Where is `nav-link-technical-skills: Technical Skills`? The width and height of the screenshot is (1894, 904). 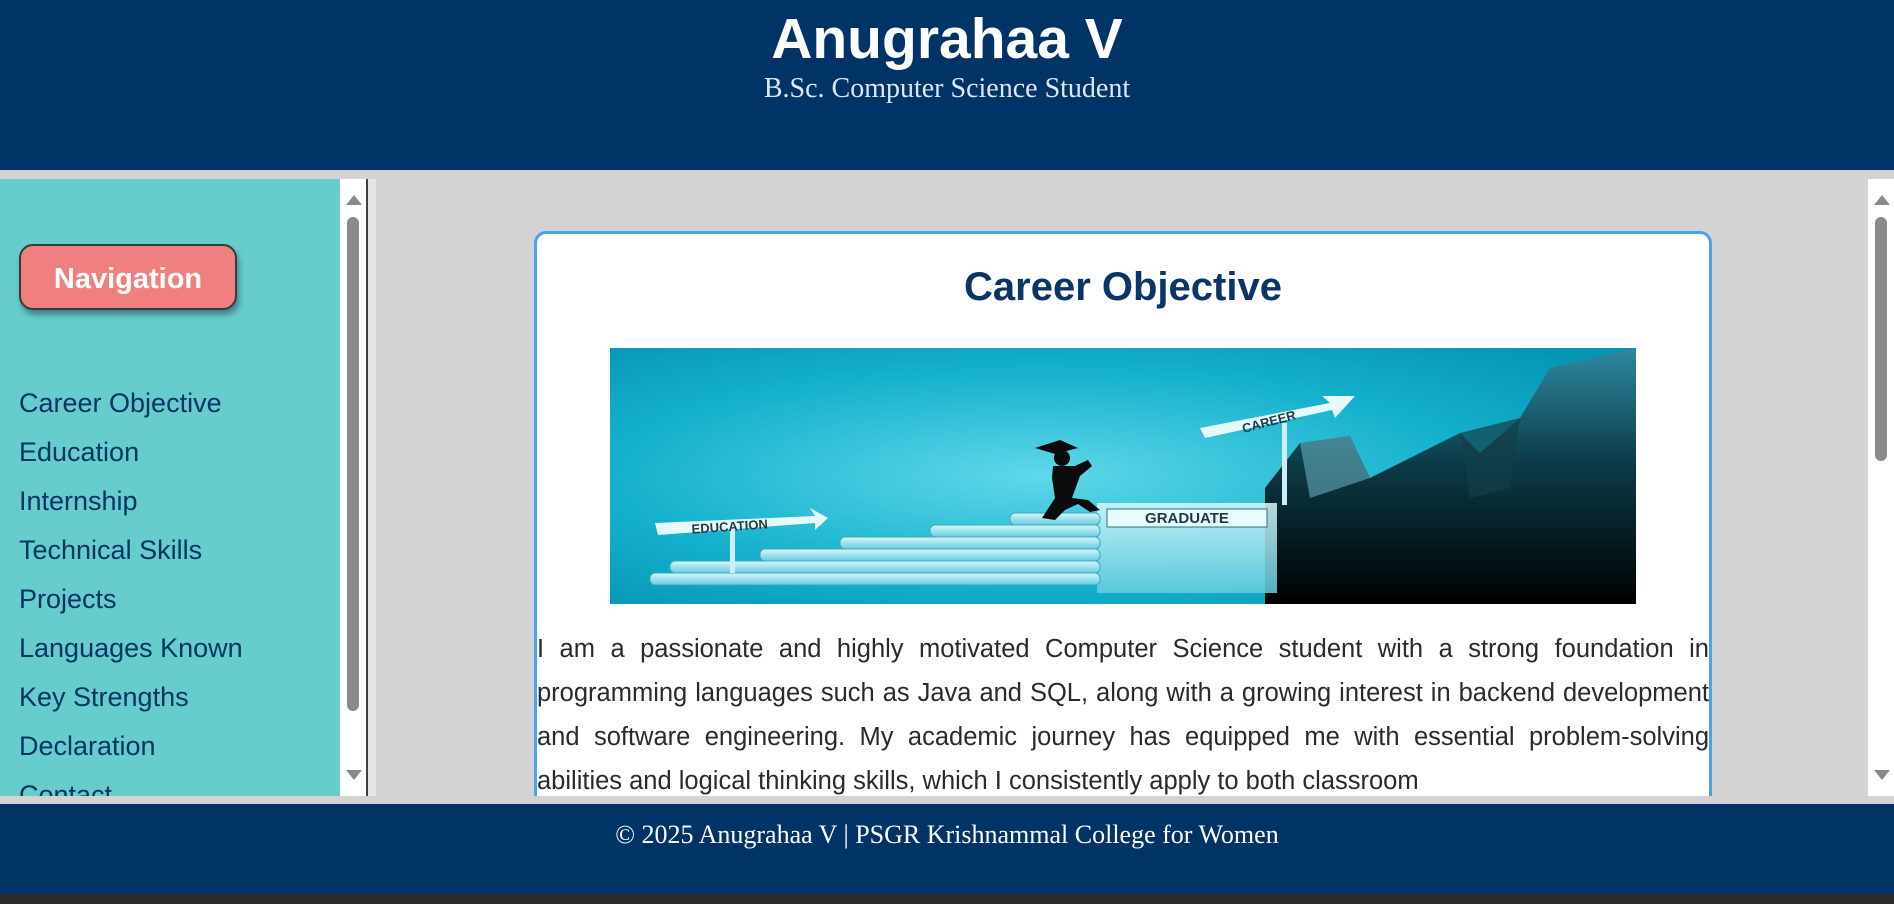
nav-link-technical-skills: Technical Skills is located at coordinates (131, 550).